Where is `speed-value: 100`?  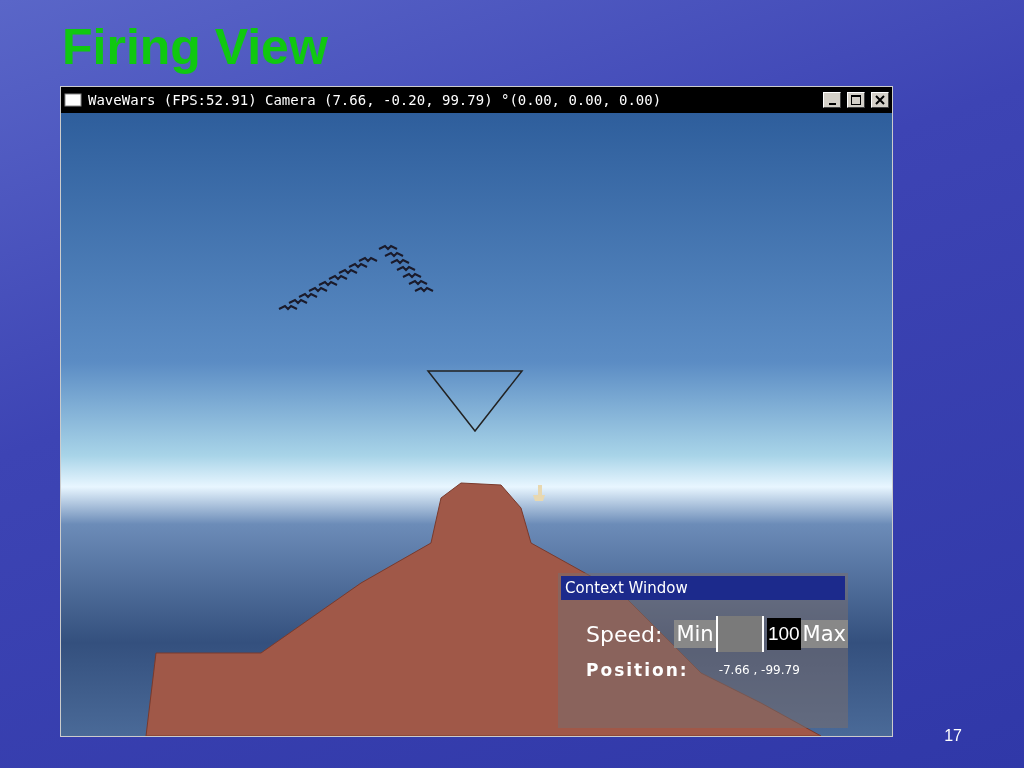
speed-value: 100 is located at coordinates (783, 634).